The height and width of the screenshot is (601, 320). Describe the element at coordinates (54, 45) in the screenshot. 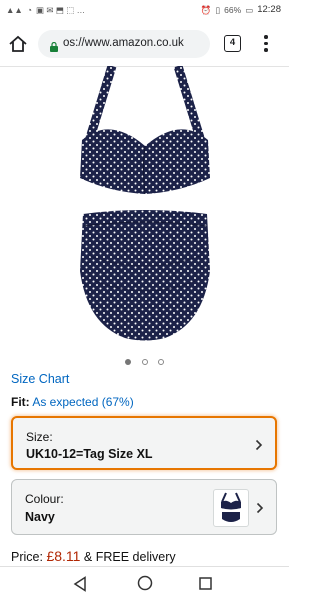

I see `lock-icon` at that location.